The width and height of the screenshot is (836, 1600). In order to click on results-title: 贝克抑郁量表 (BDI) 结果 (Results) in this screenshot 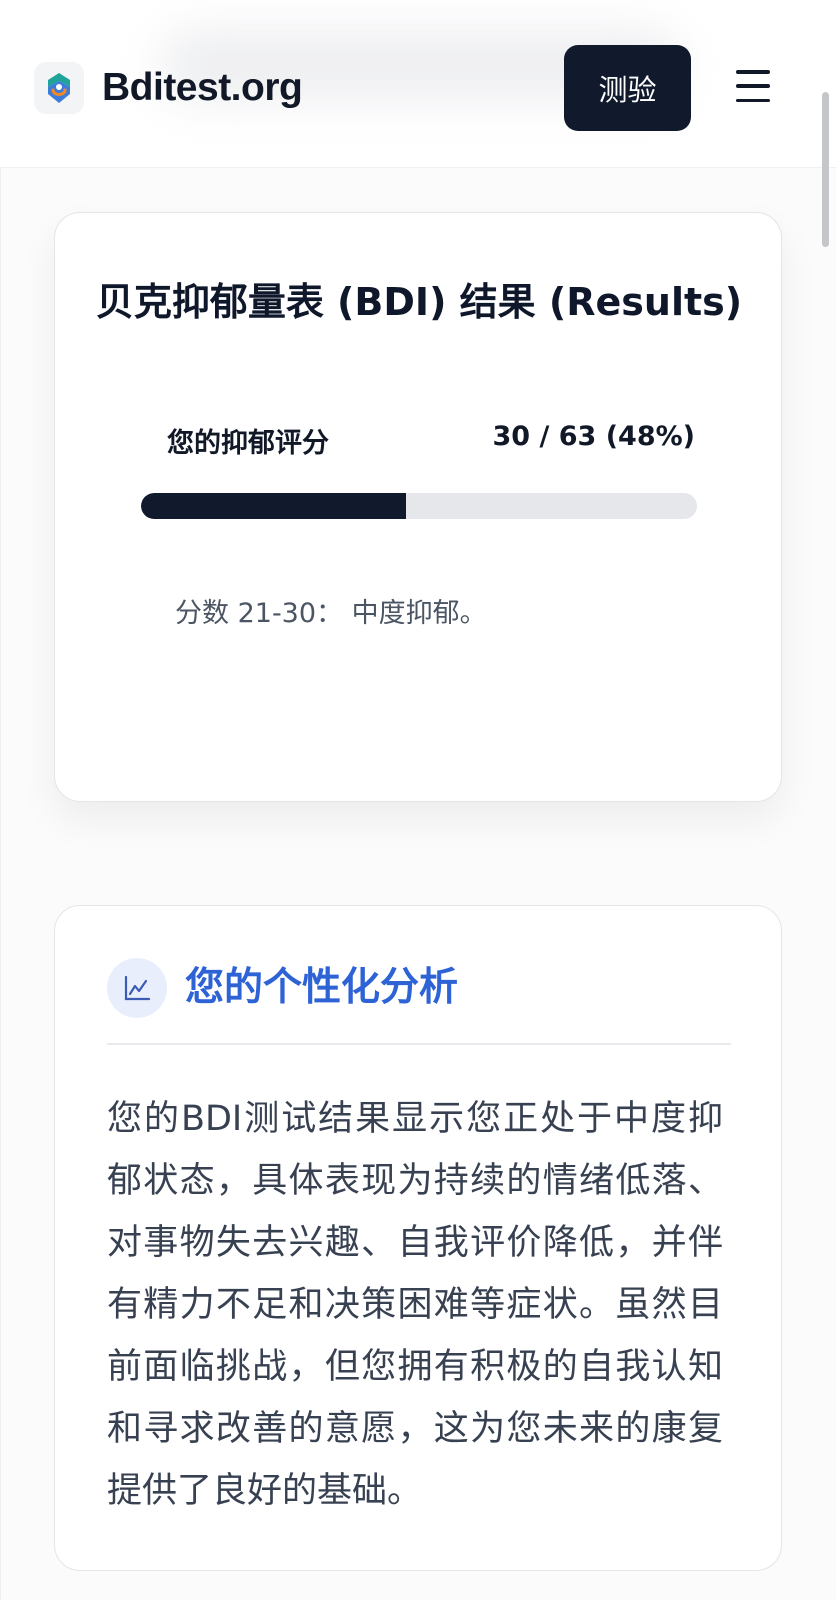, I will do `click(419, 302)`.